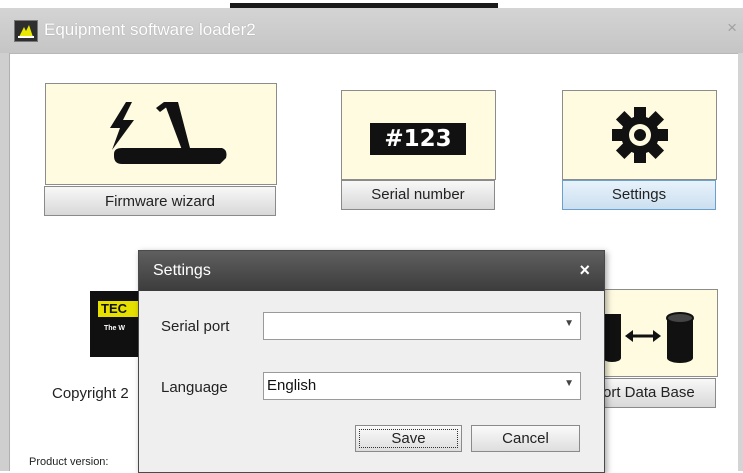  What do you see at coordinates (26, 31) in the screenshot?
I see `app-logo-icon` at bounding box center [26, 31].